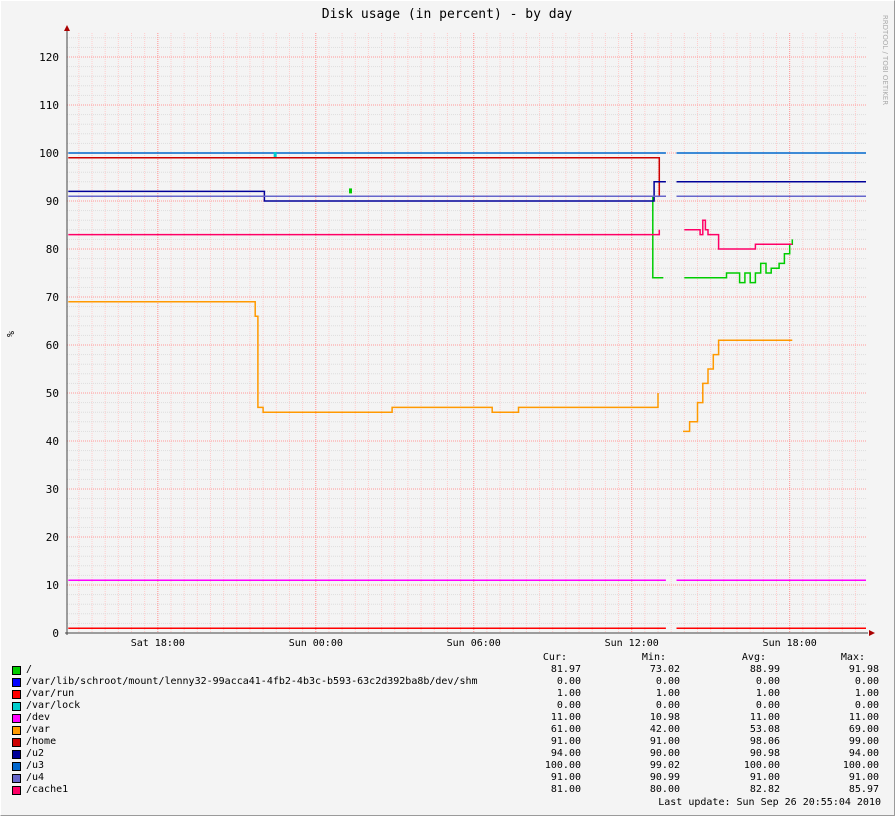 The height and width of the screenshot is (816, 895). What do you see at coordinates (568, 693) in the screenshot?
I see `legend-cur: 1.00` at bounding box center [568, 693].